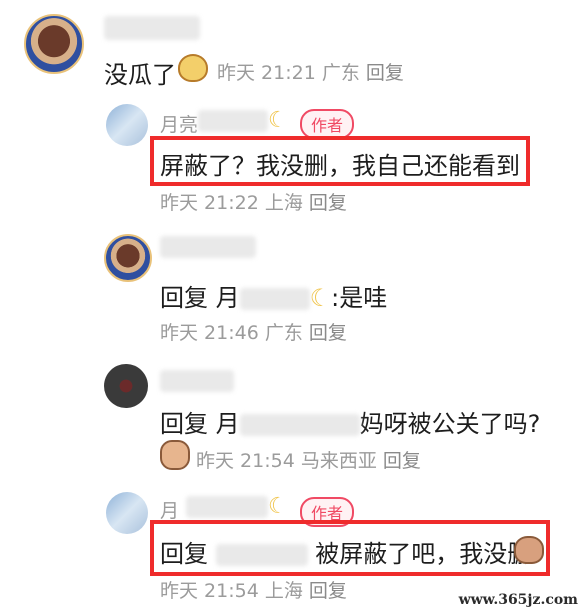  Describe the element at coordinates (209, 203) in the screenshot. I see `comment-time: 昨天 21:22` at that location.